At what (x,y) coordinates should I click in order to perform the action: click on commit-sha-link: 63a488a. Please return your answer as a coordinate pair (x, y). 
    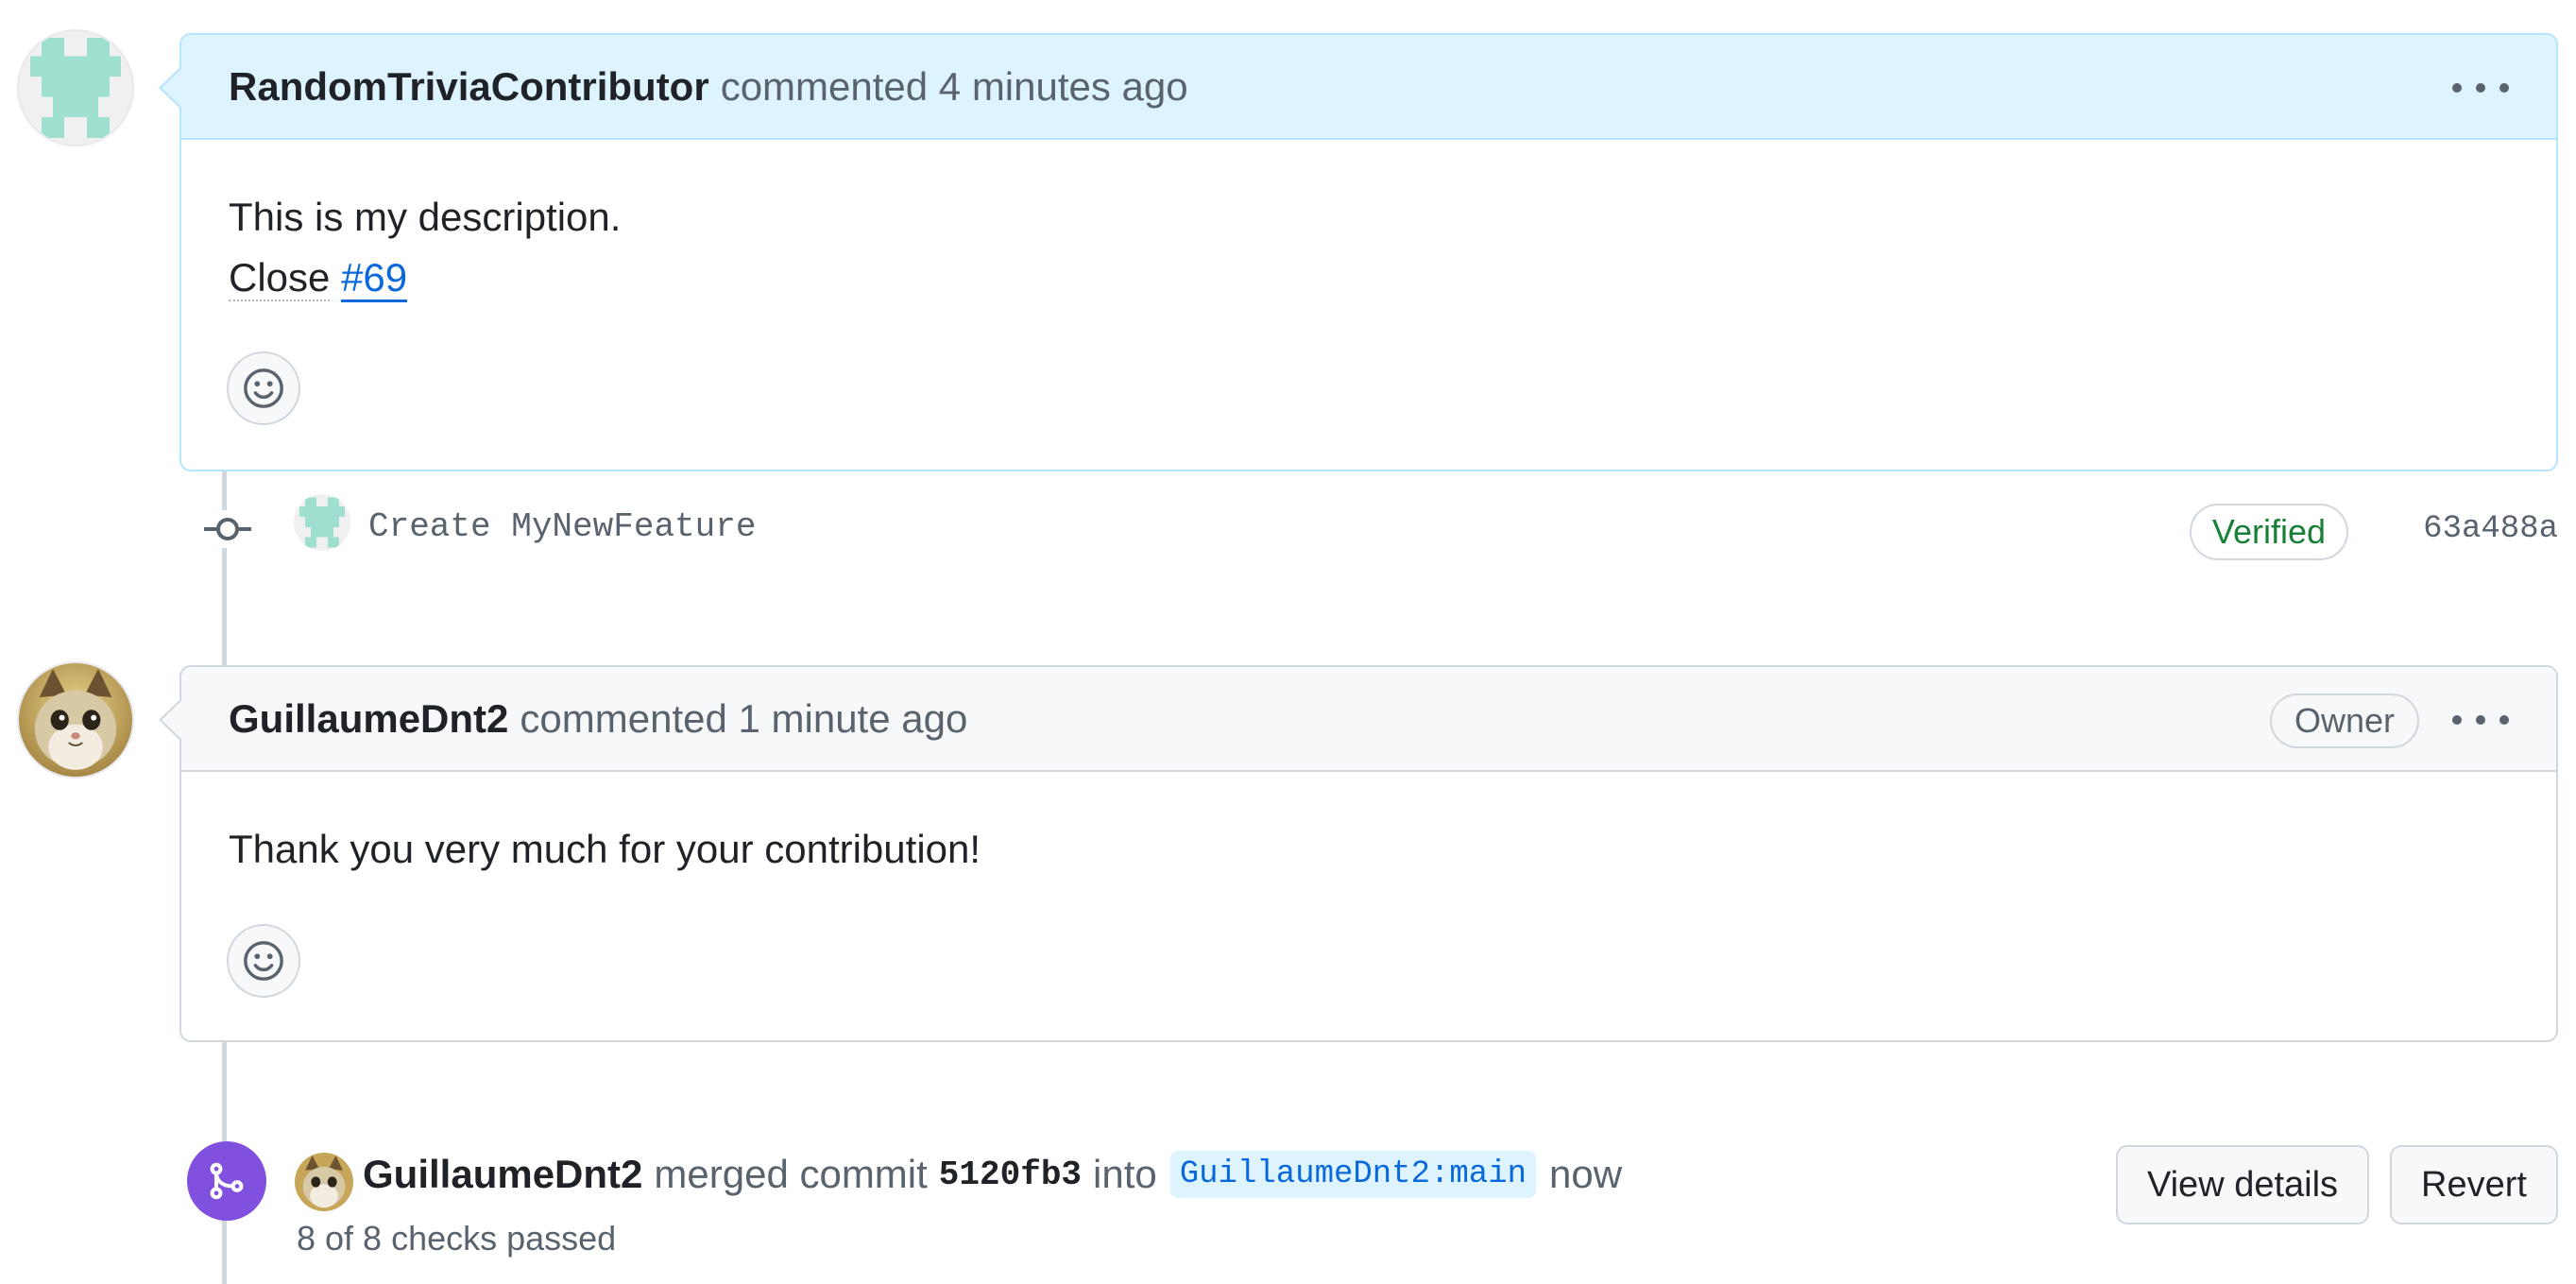
    Looking at the image, I should click on (2490, 529).